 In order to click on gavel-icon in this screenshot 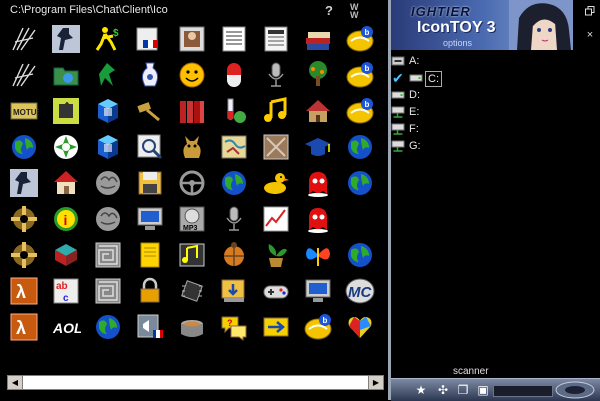, I will do `click(150, 111)`.